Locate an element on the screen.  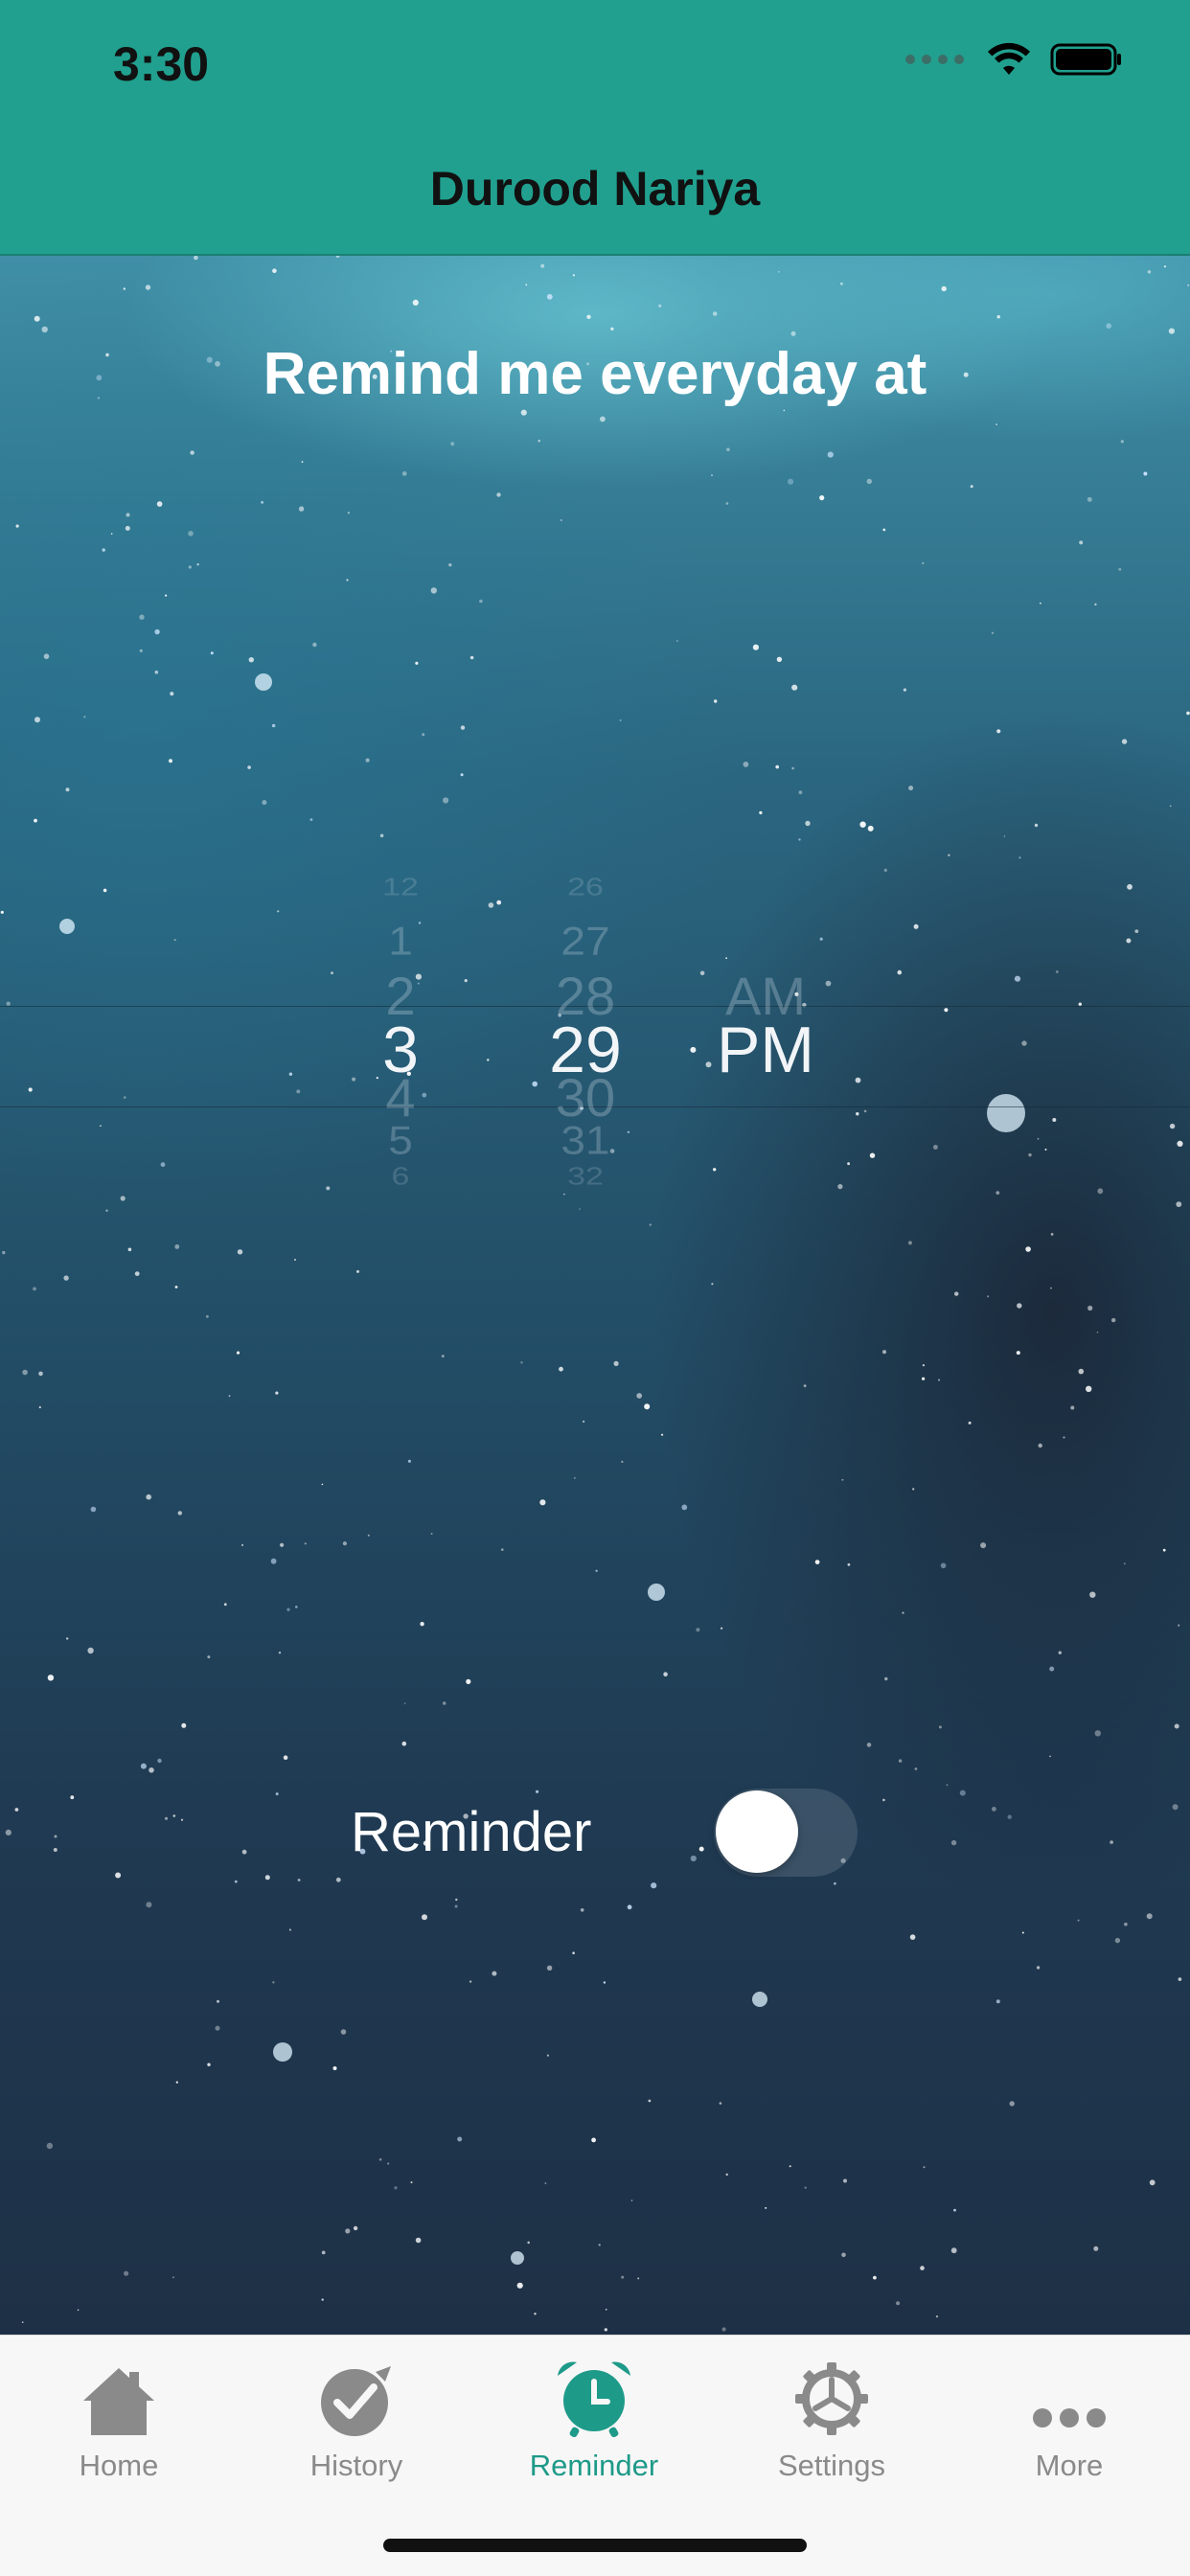
status-icons is located at coordinates (1014, 60).